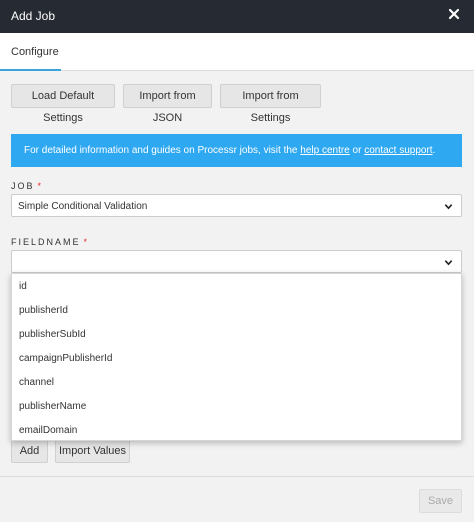 The height and width of the screenshot is (522, 474). I want to click on job-label: JOB *, so click(27, 186).